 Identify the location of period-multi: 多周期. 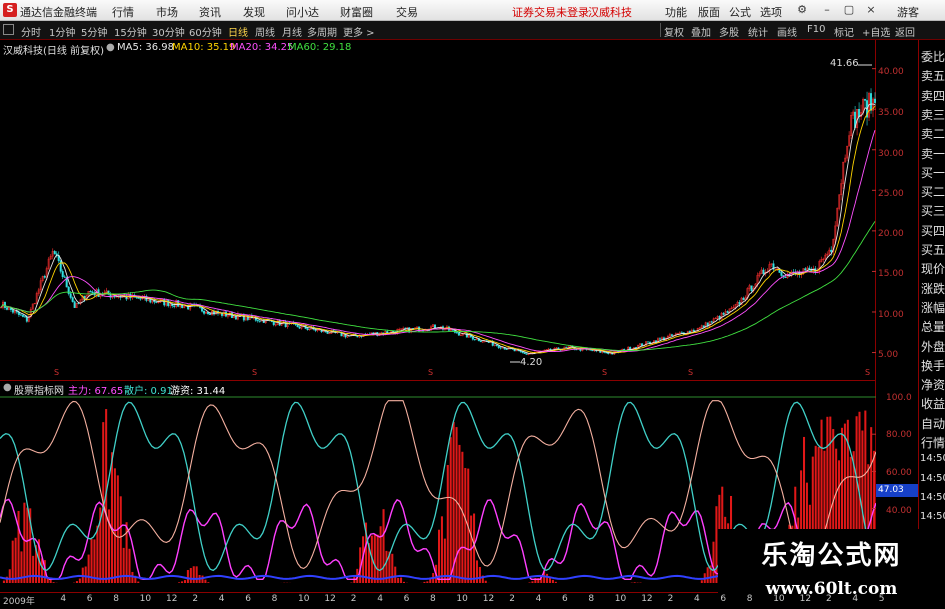
(322, 31).